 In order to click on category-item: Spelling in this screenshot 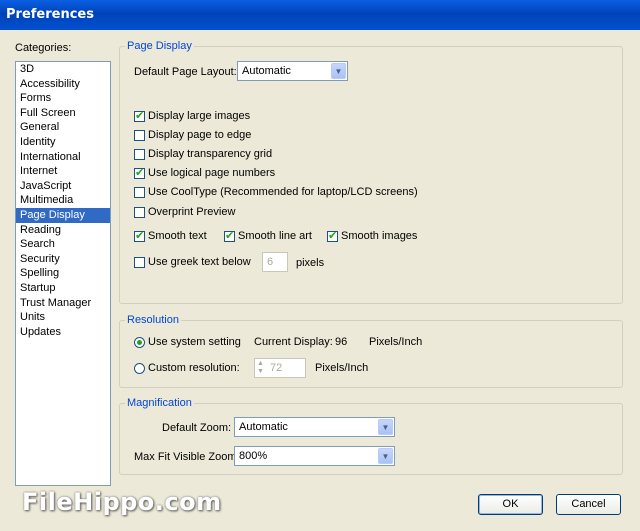, I will do `click(63, 273)`.